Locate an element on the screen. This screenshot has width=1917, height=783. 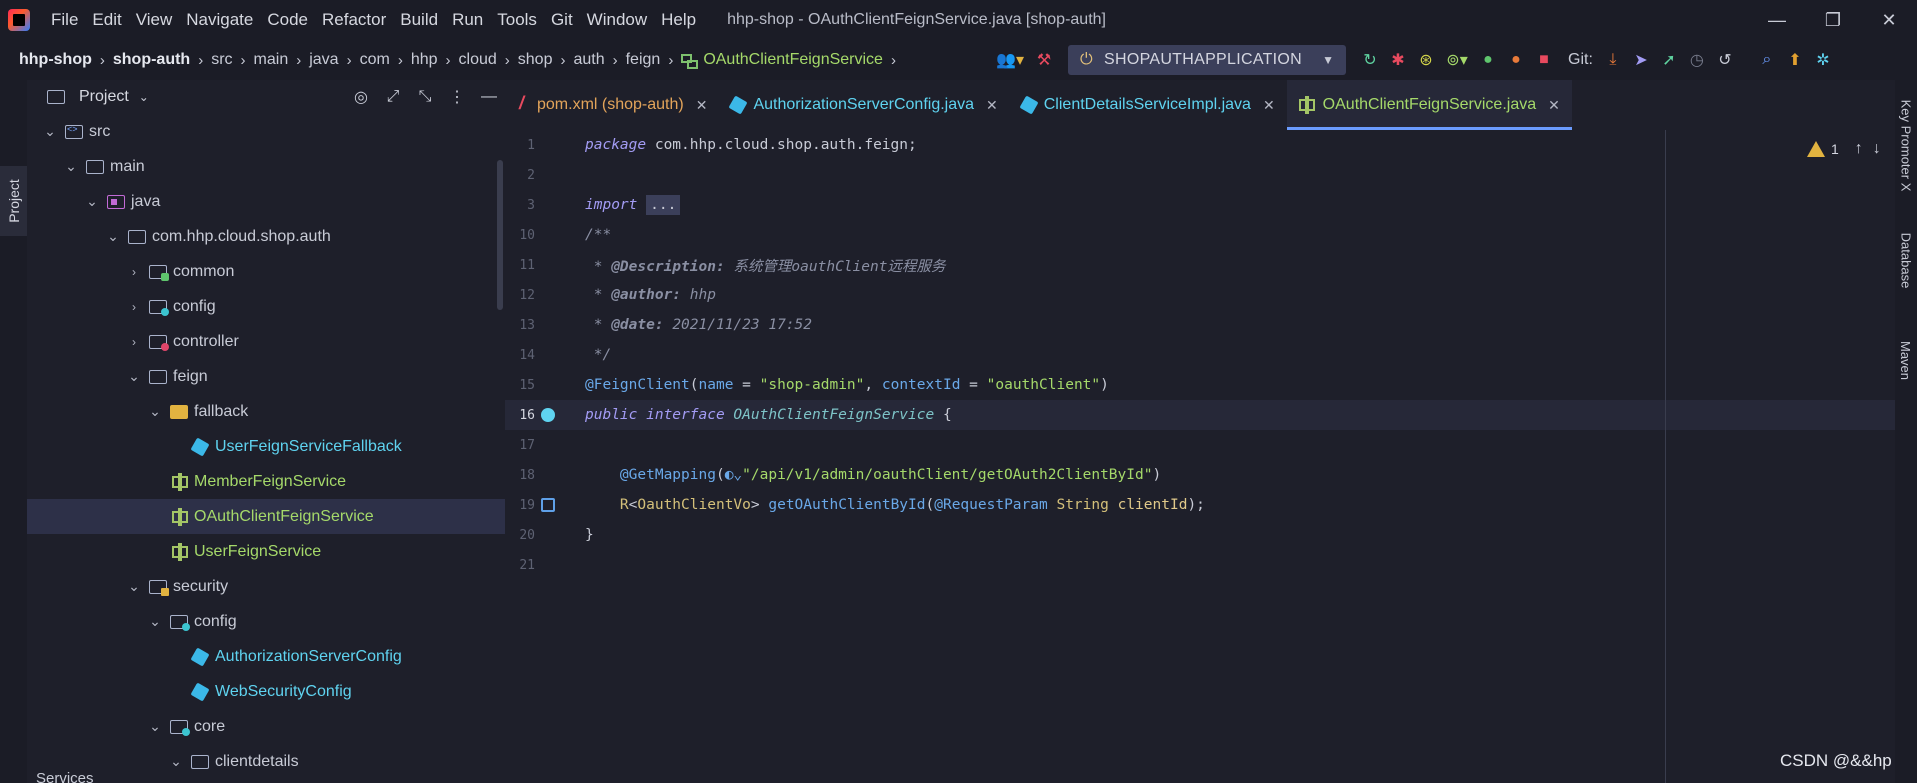
rerun-icon: ↻ is located at coordinates (1370, 60).